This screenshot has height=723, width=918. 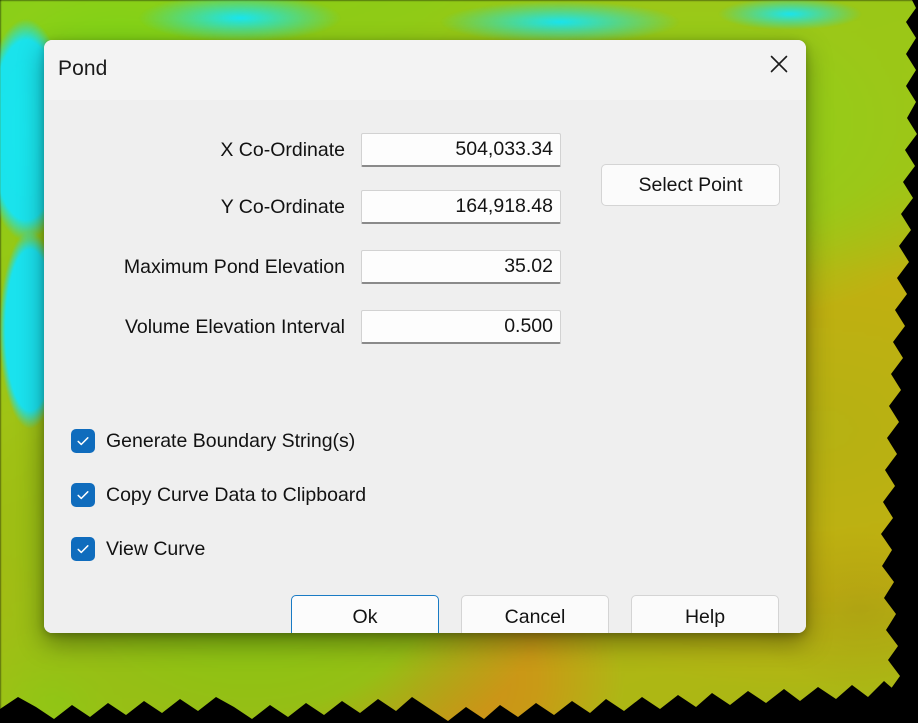 I want to click on dialog-title-bar: Pond, so click(x=425, y=70).